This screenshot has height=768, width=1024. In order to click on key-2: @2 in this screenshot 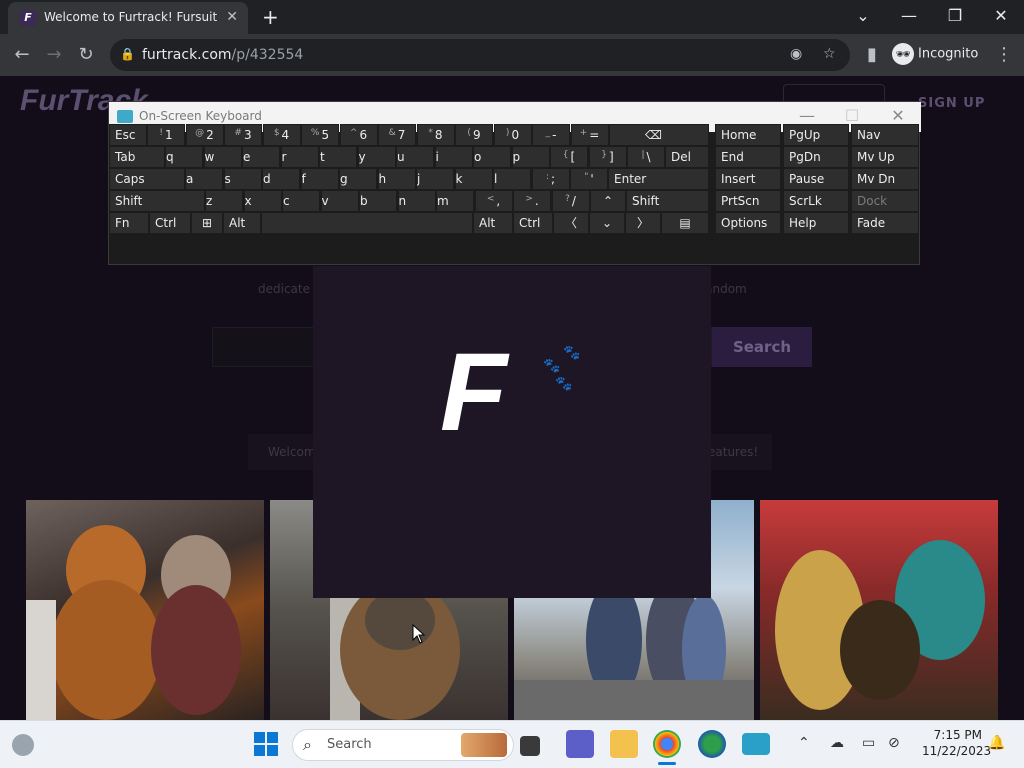, I will do `click(204, 135)`.